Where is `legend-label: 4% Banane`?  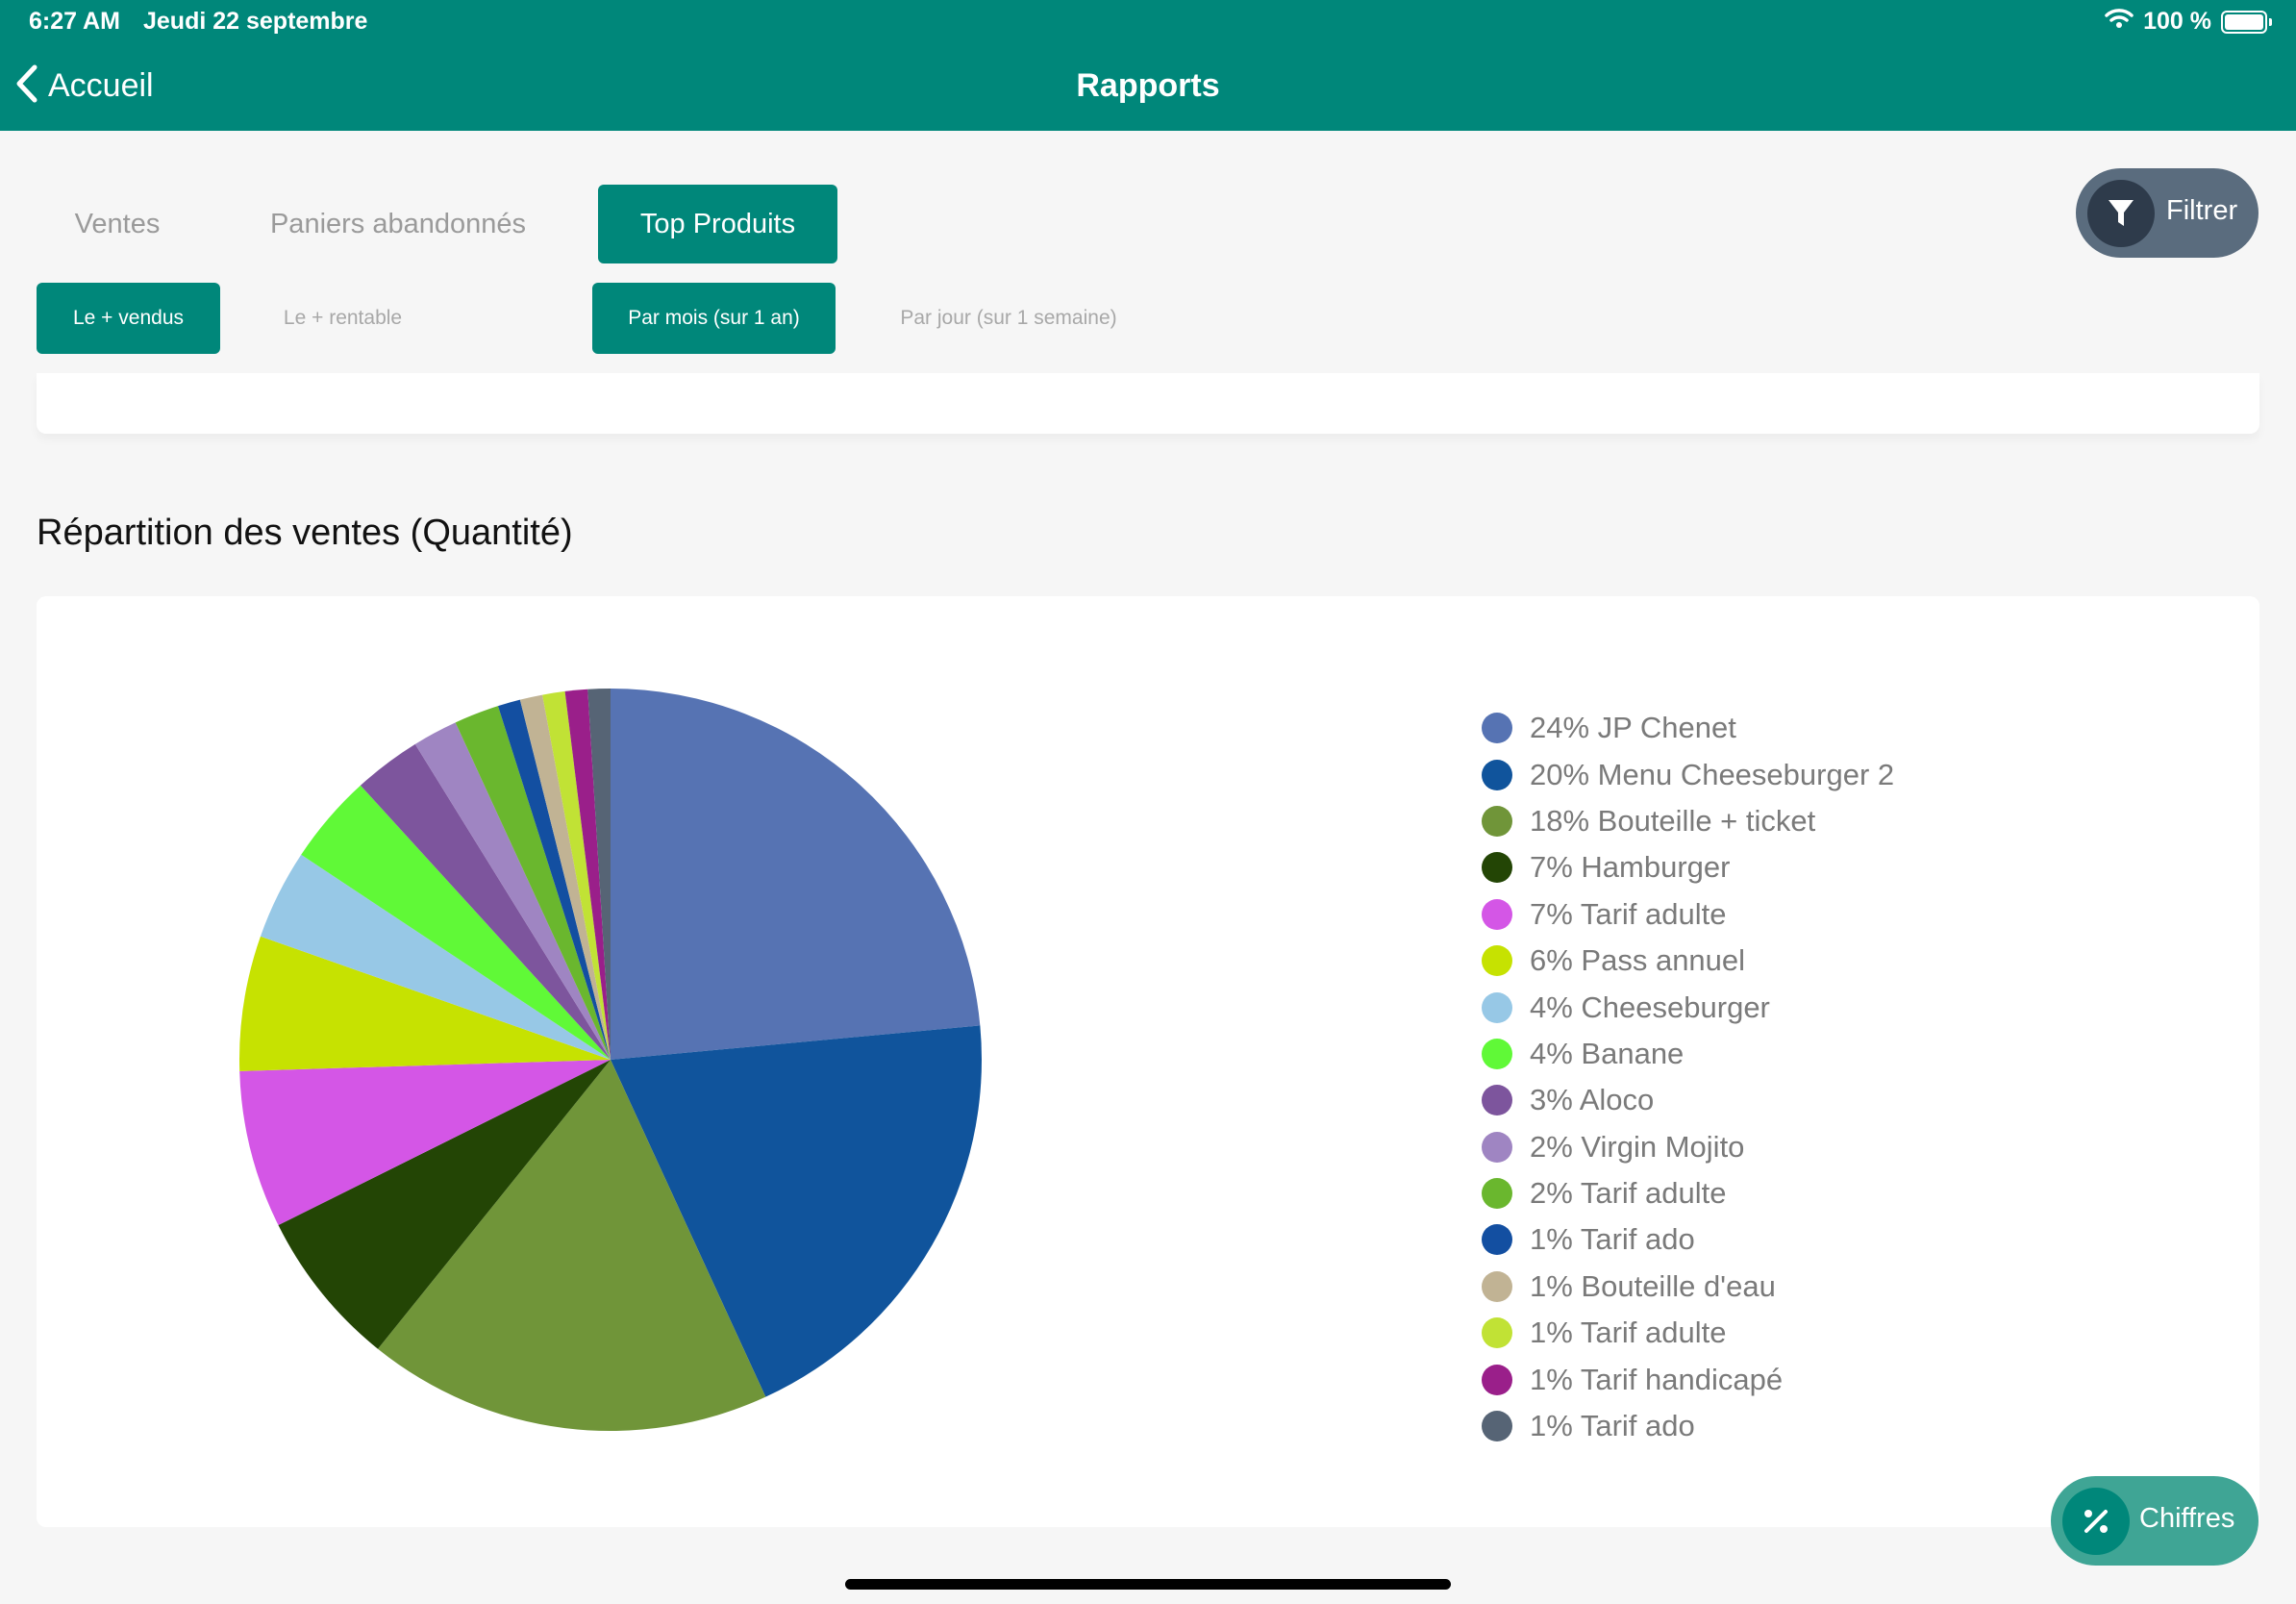
legend-label: 4% Banane is located at coordinates (1607, 1053).